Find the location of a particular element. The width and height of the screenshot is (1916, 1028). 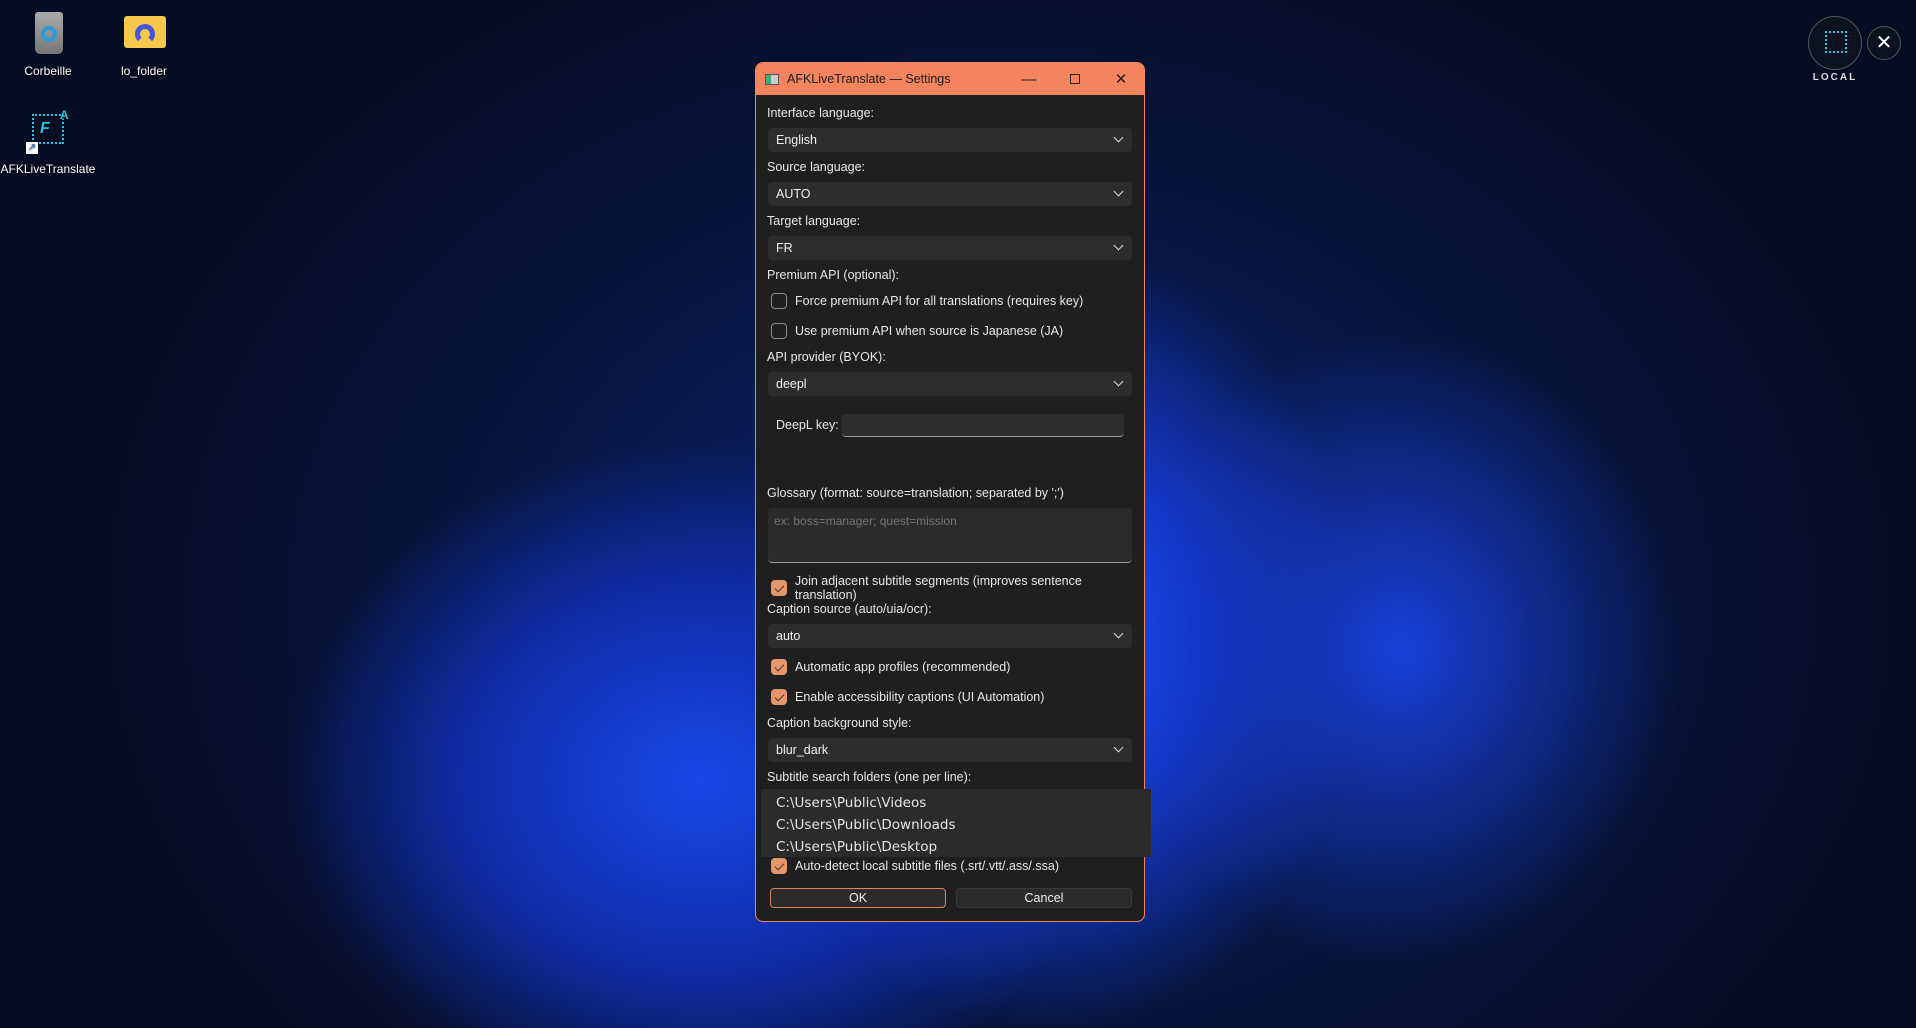

desktop-icon-label: AFKLiveTranslate is located at coordinates (48, 169).